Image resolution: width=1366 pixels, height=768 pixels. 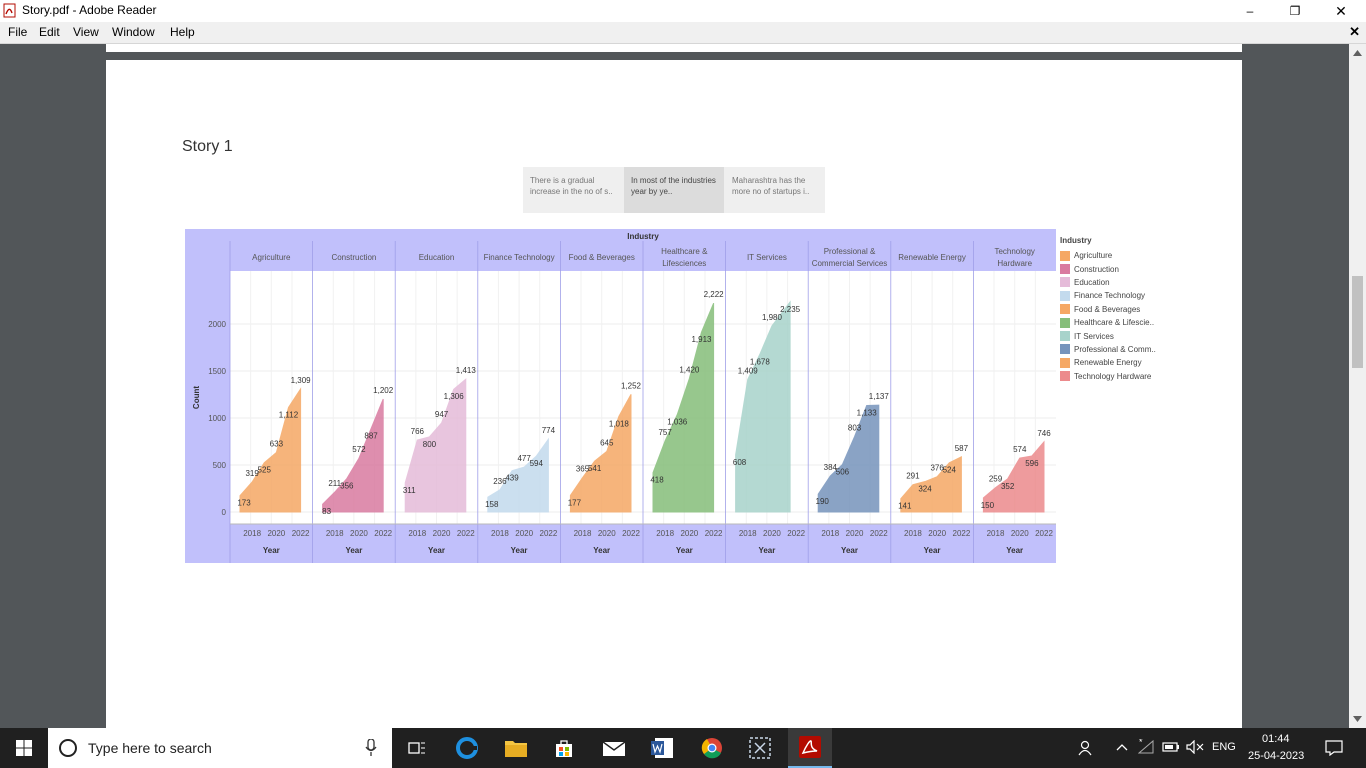 I want to click on data-label: 1,018, so click(x=619, y=423).